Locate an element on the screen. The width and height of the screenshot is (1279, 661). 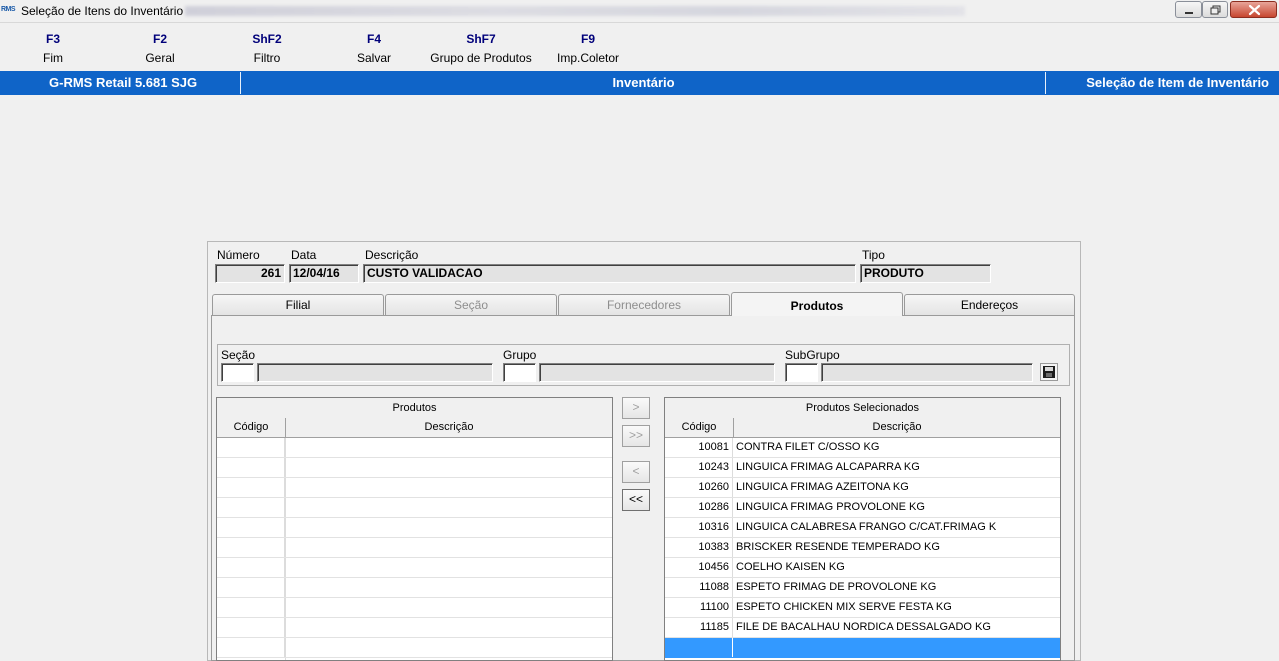
title-blurred-path is located at coordinates (575, 11).